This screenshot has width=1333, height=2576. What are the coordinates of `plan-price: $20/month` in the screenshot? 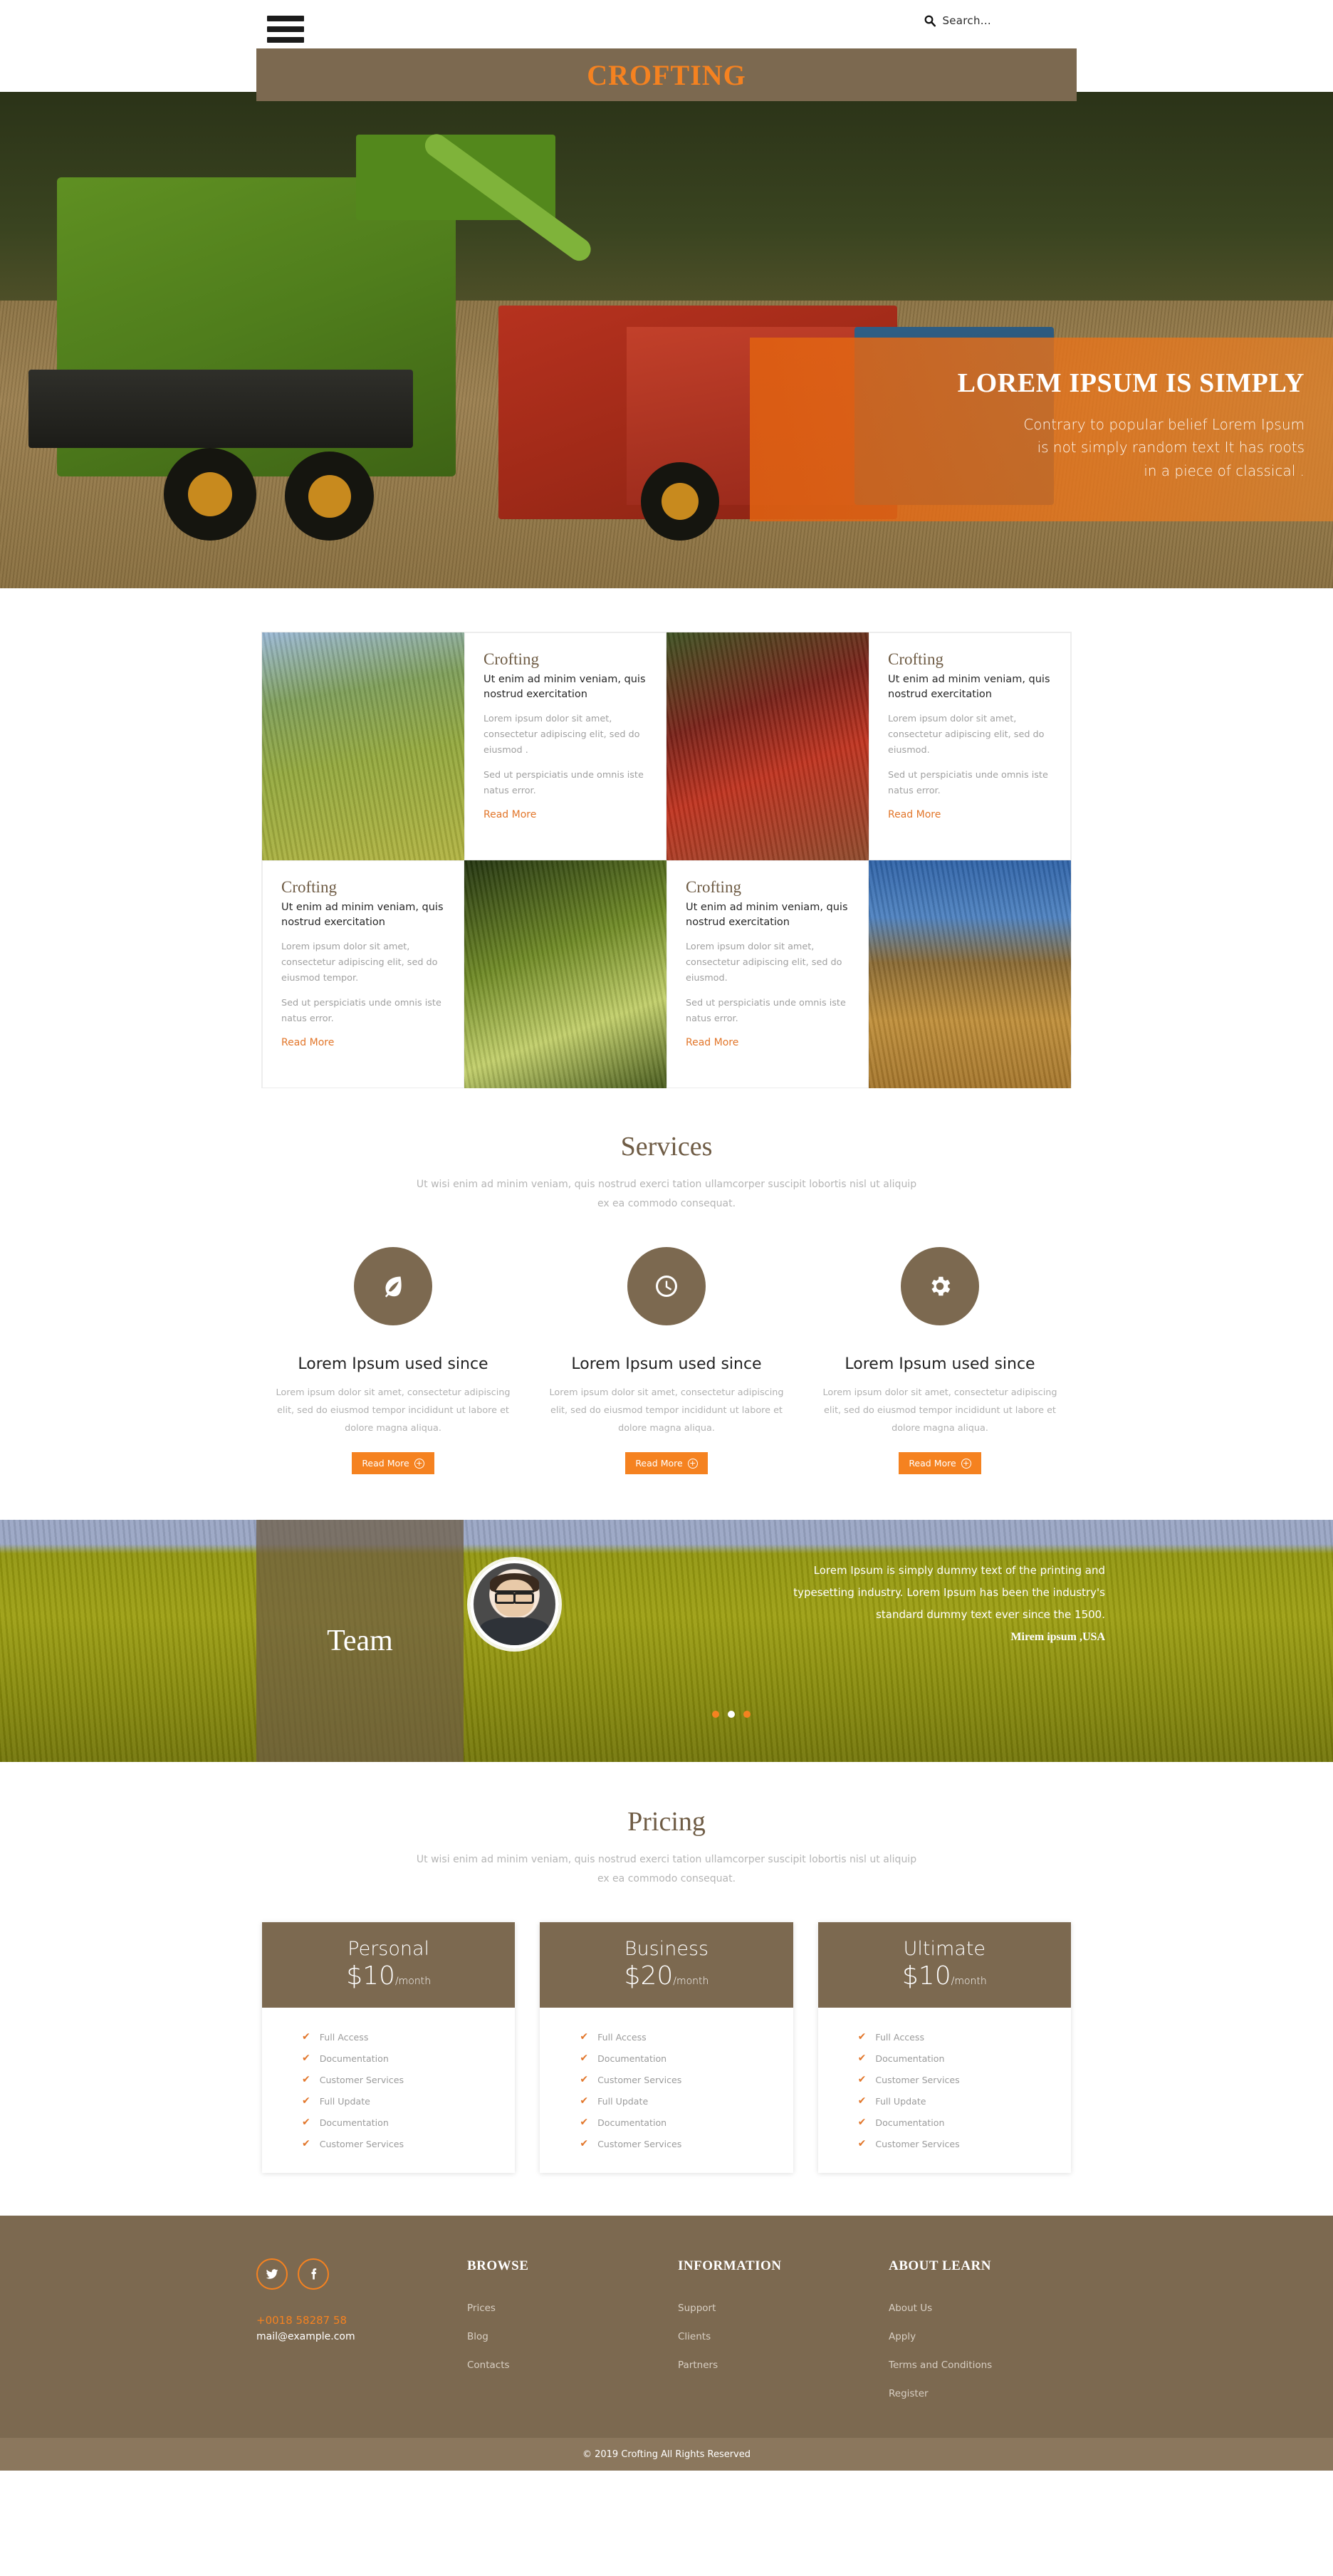 It's located at (666, 1976).